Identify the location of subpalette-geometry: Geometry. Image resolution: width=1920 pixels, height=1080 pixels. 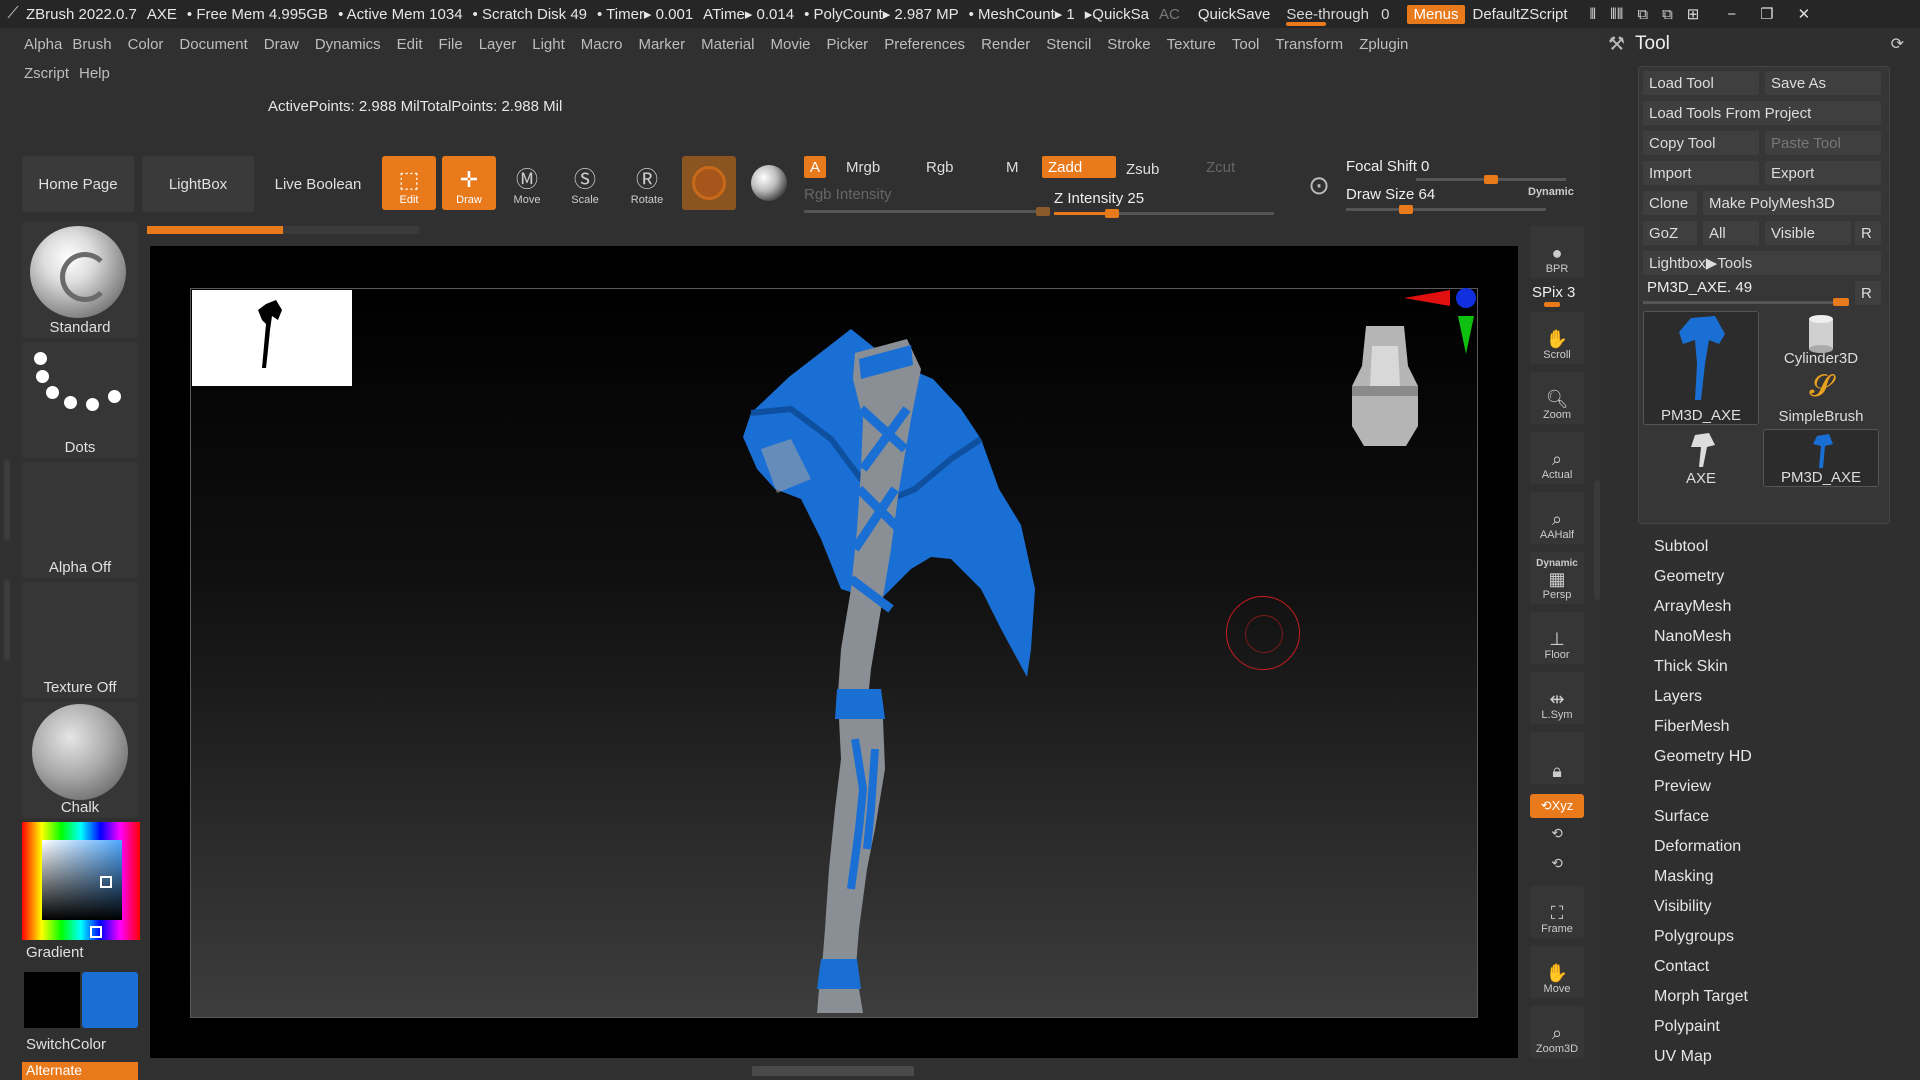
(1689, 577).